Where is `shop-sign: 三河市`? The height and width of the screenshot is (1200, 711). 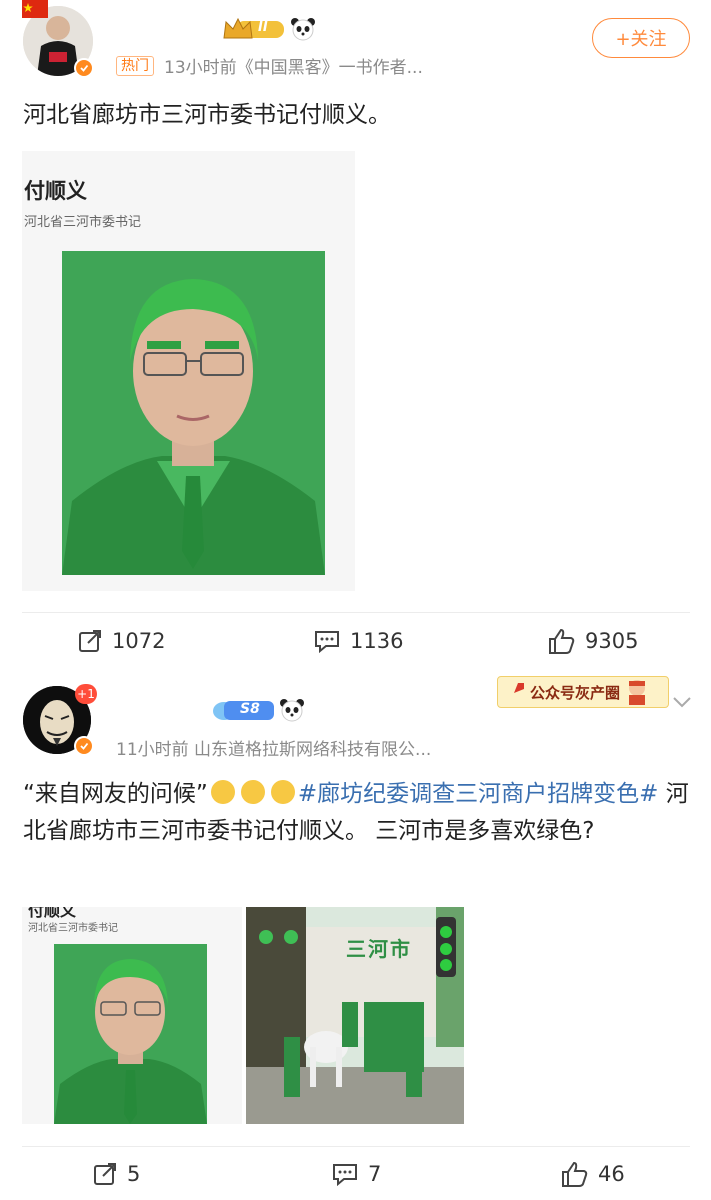 shop-sign: 三河市 is located at coordinates (379, 949).